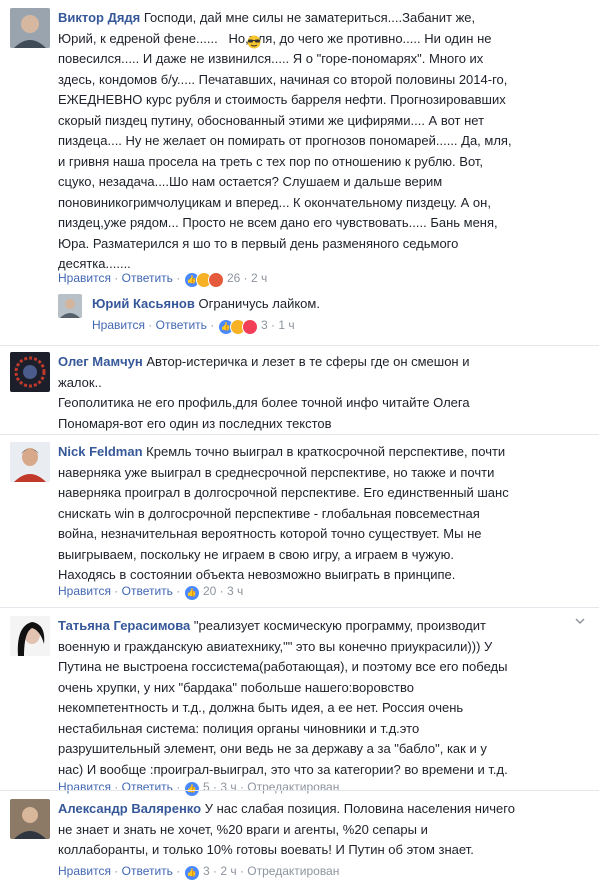 This screenshot has width=599, height=883. What do you see at coordinates (206, 787) in the screenshot?
I see `reaction-count: 5` at bounding box center [206, 787].